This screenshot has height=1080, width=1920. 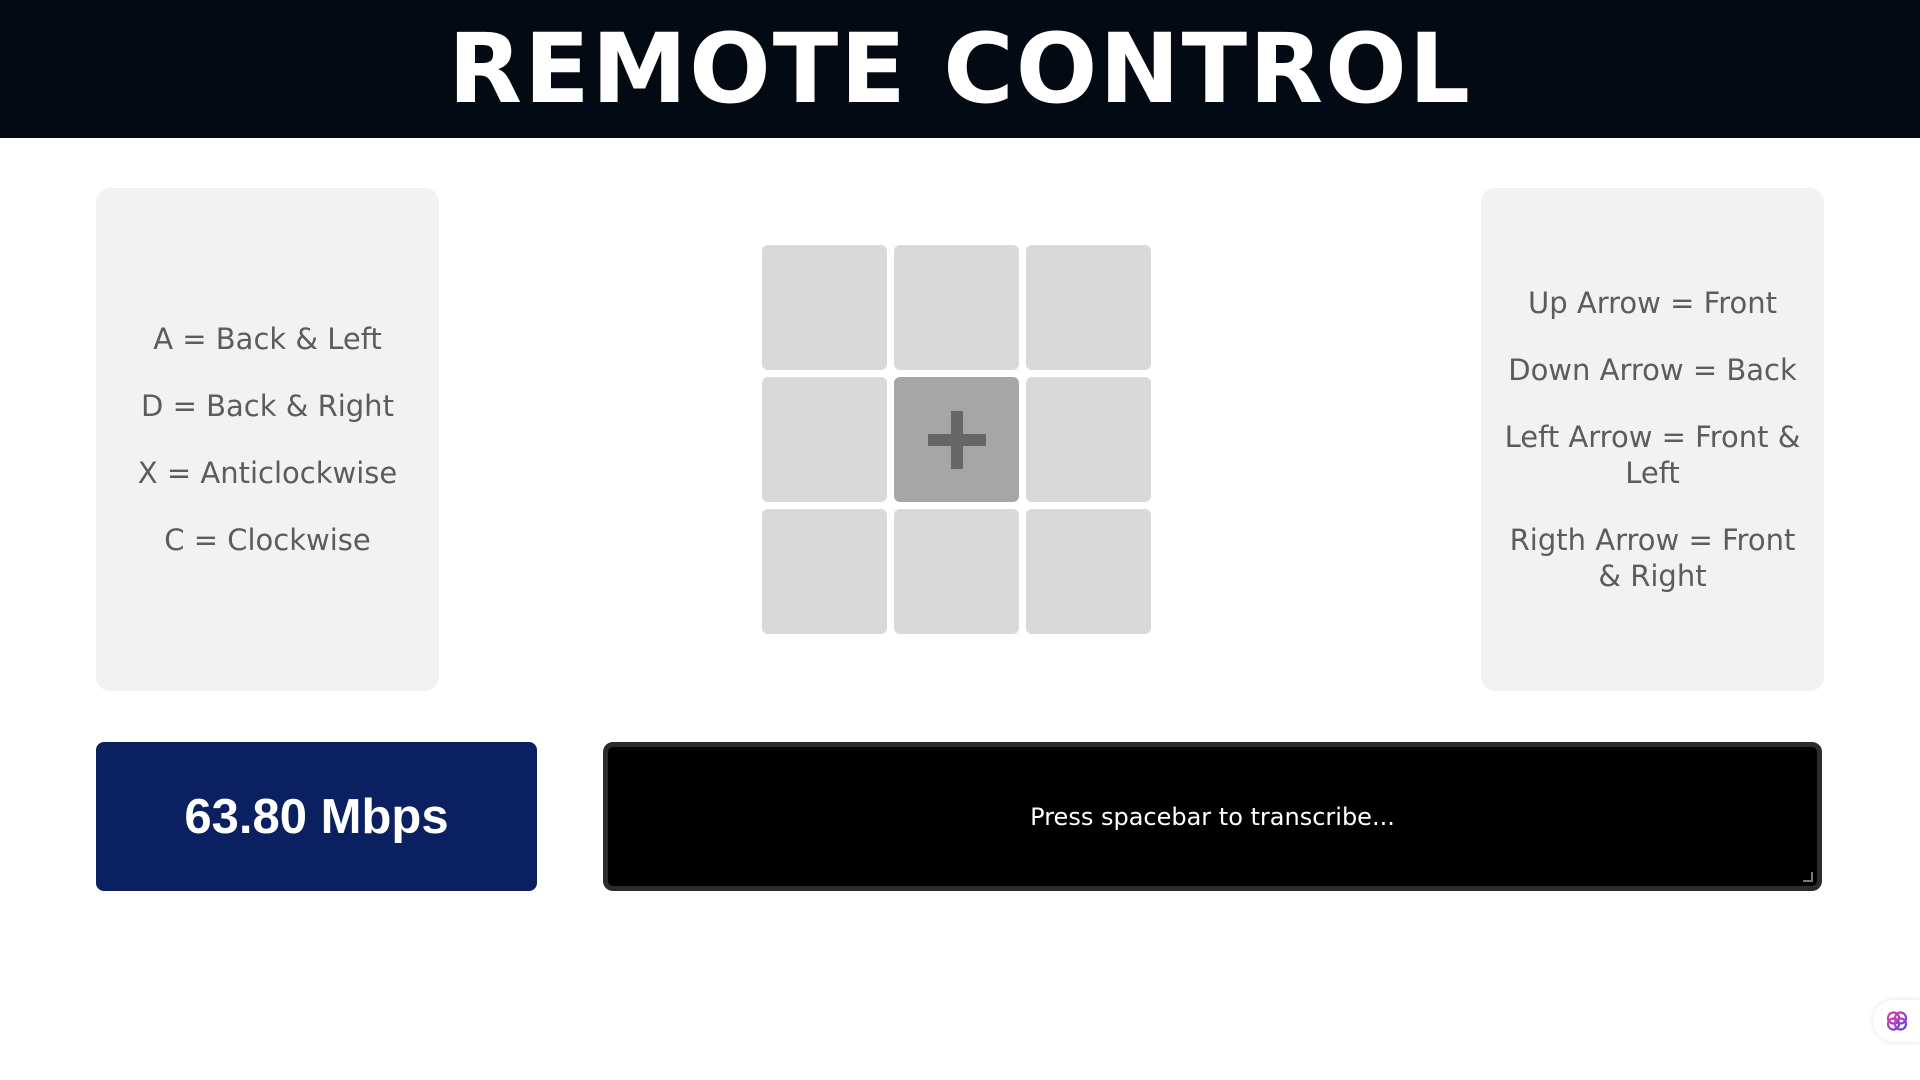 I want to click on pad-front-right-button, so click(x=1088, y=307).